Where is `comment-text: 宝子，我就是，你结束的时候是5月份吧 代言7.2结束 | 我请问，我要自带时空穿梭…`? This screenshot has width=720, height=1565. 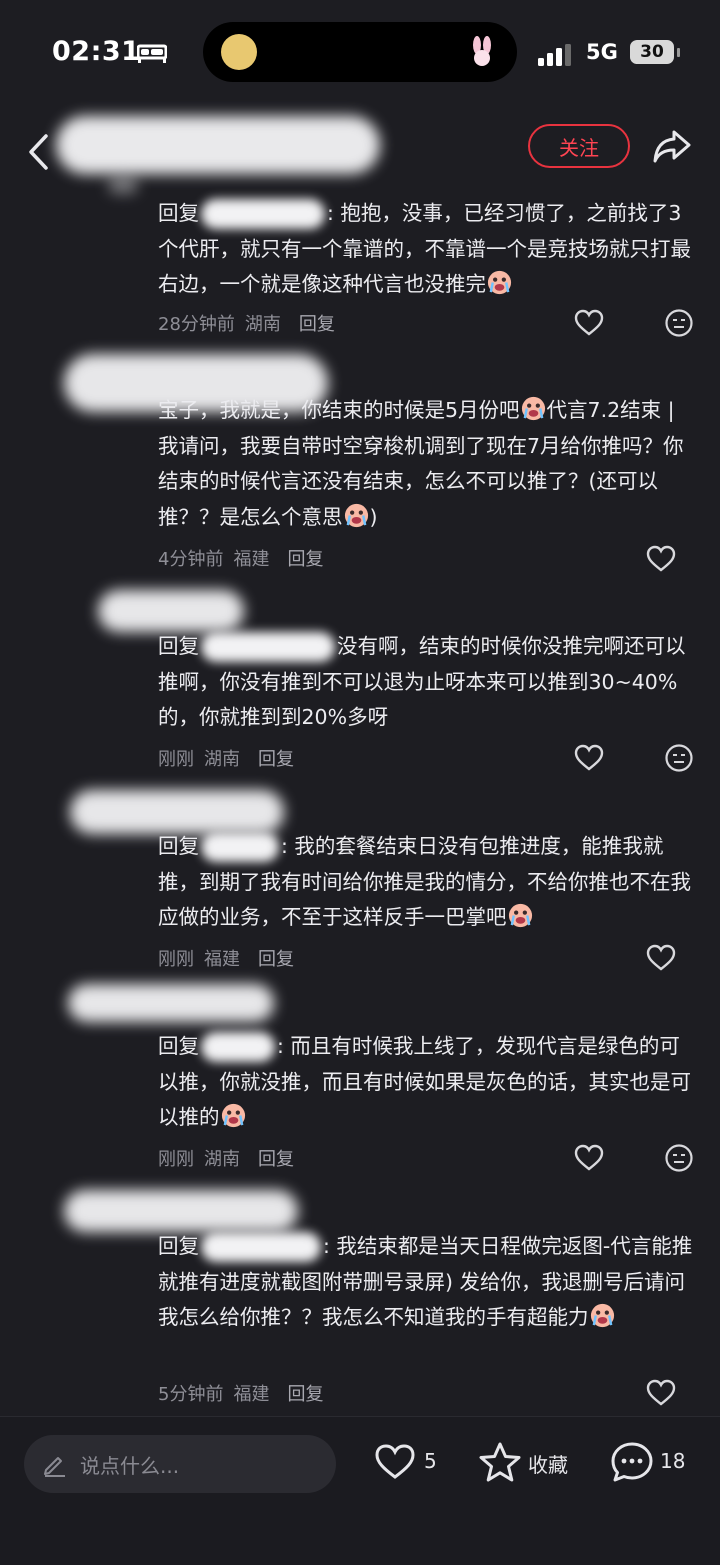 comment-text: 宝子，我就是，你结束的时候是5月份吧 代言7.2结束 | 我请问，我要自带时空穿梭… is located at coordinates (428, 464).